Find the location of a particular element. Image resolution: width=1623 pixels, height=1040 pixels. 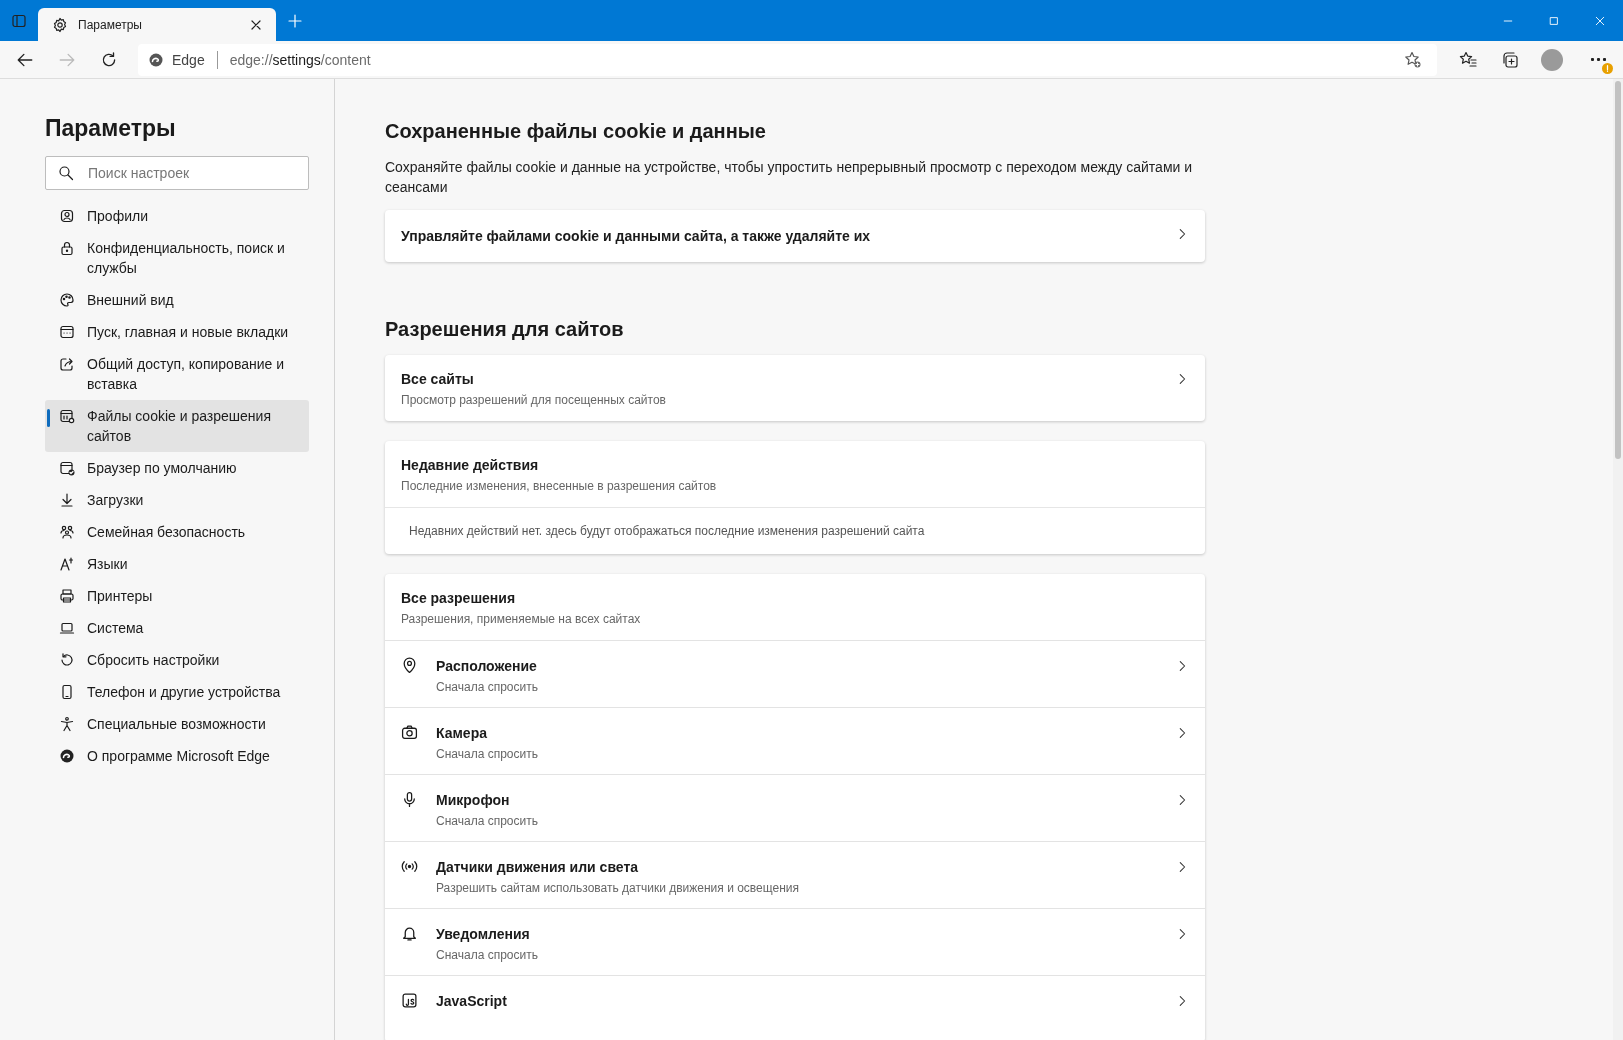

download-icon is located at coordinates (67, 500).